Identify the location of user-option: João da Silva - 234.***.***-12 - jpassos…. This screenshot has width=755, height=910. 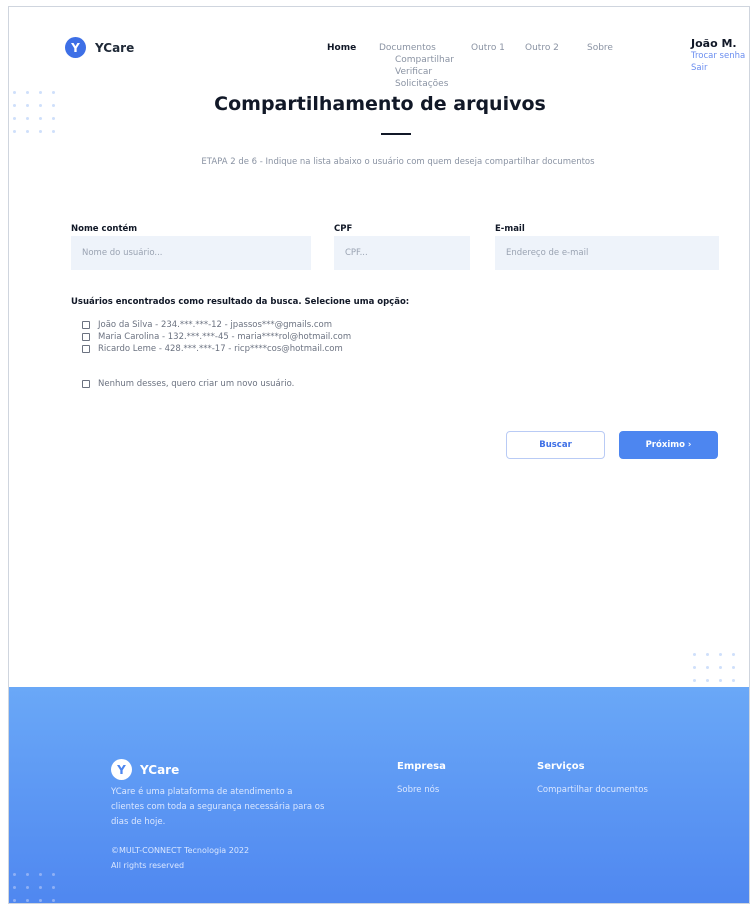
(207, 325).